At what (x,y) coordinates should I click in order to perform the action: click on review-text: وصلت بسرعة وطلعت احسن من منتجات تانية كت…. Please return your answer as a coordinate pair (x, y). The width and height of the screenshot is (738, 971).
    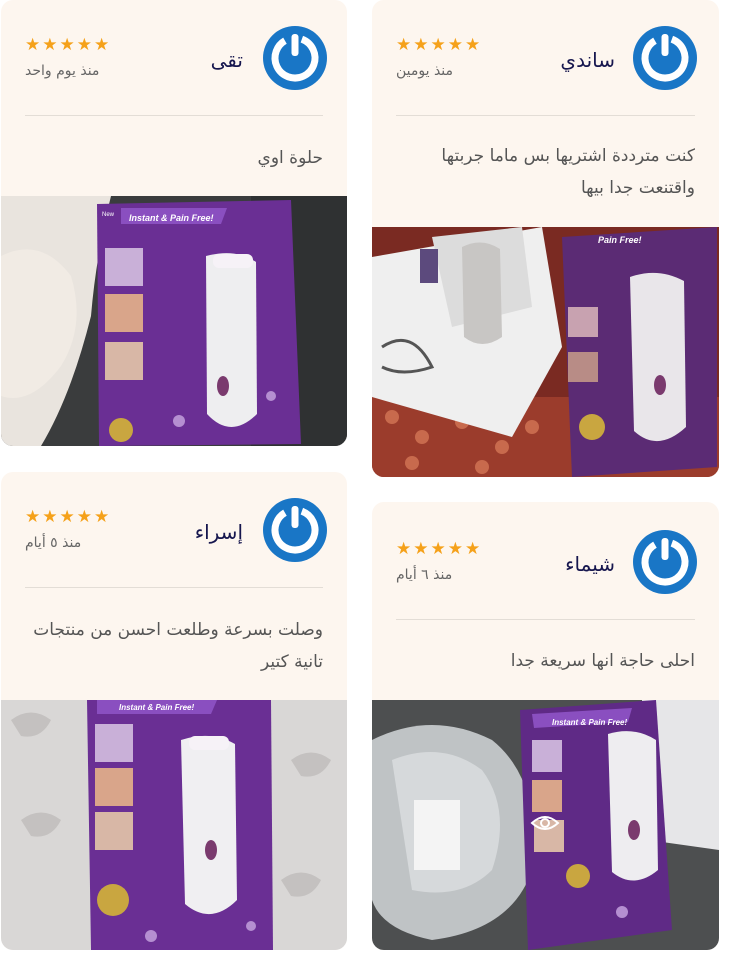
    Looking at the image, I should click on (178, 646).